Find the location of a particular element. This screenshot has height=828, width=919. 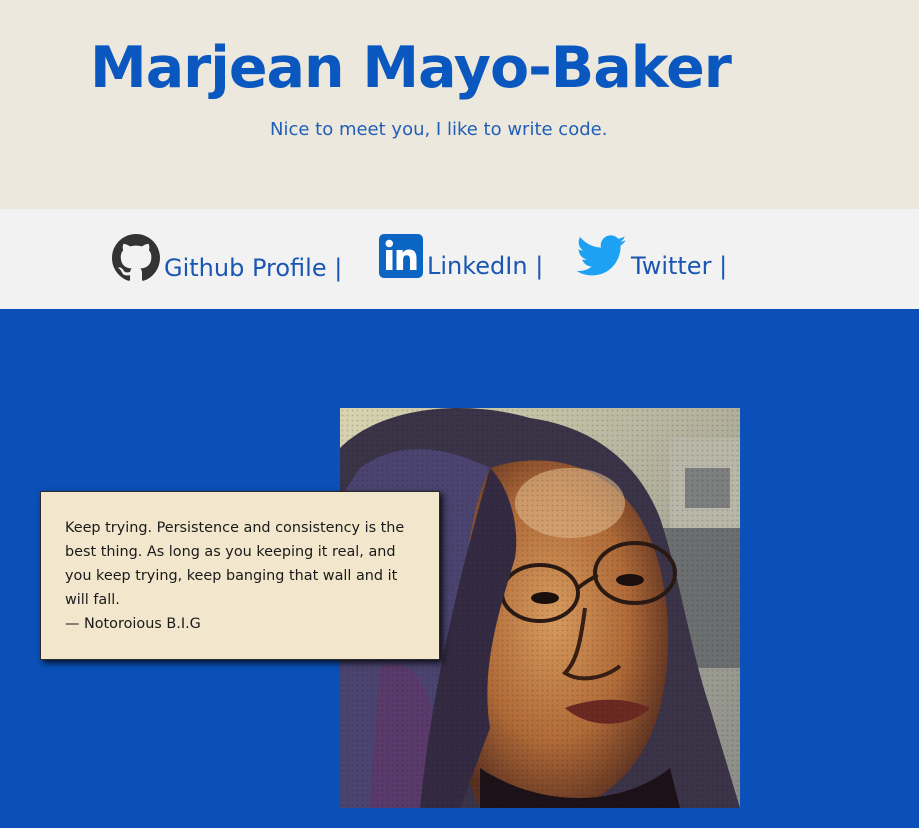

linkedin-link: LinkedIn | is located at coordinates (461, 259).